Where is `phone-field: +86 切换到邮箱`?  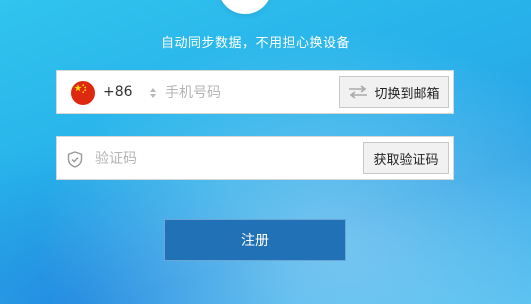
phone-field: +86 切换到邮箱 is located at coordinates (255, 92).